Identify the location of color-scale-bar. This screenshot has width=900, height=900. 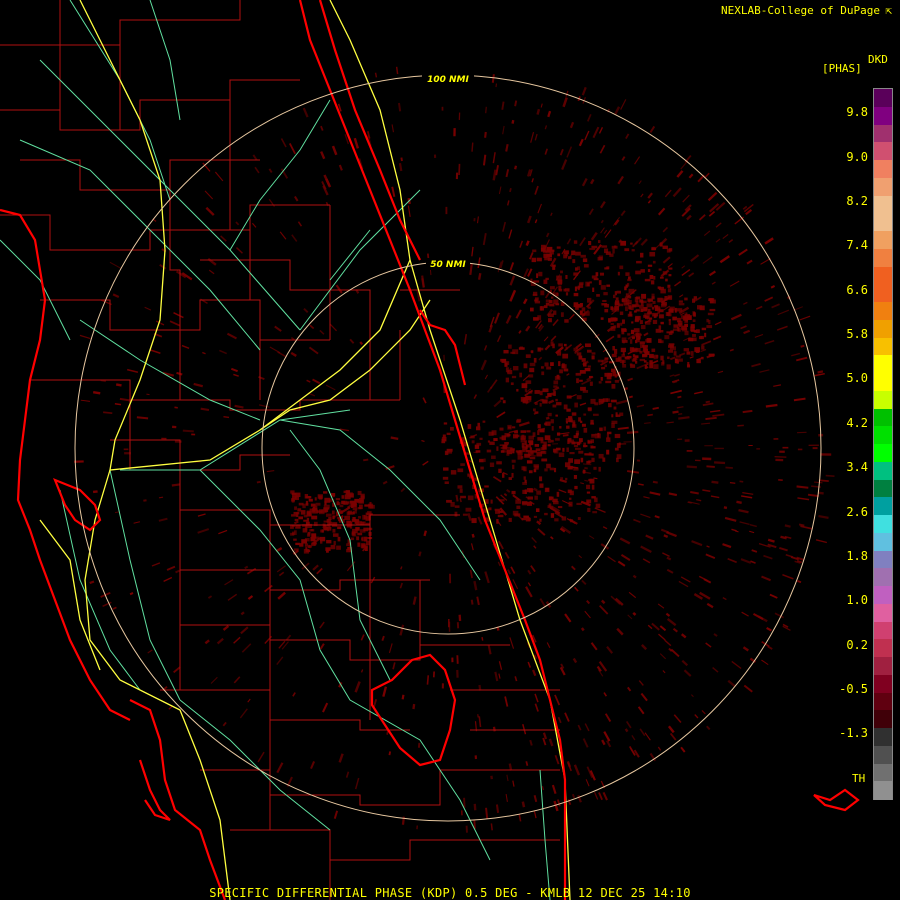
(883, 444).